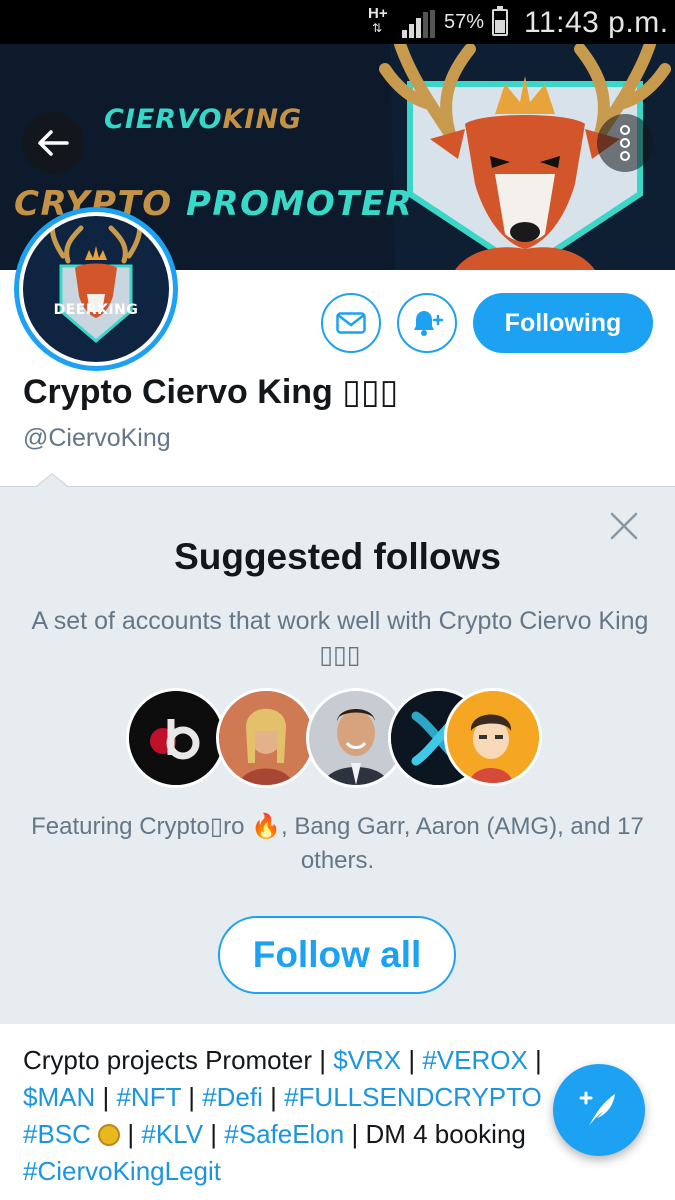  I want to click on message-button, so click(351, 323).